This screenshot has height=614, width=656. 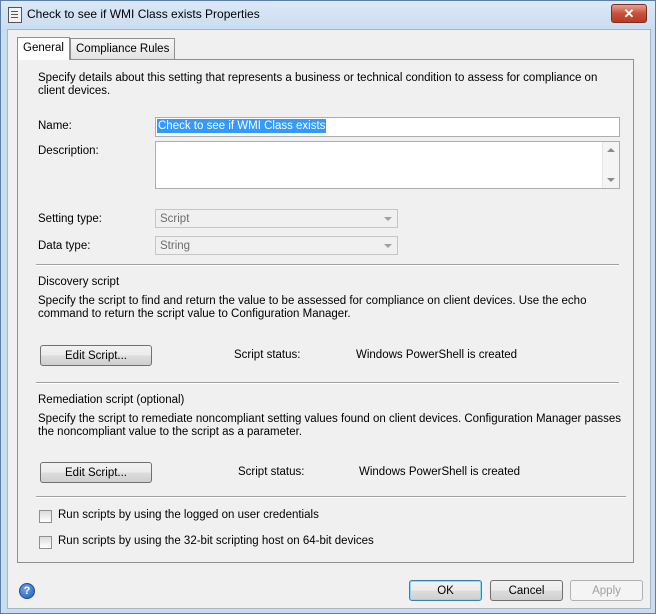 What do you see at coordinates (267, 355) in the screenshot?
I see `discovery-status-label: Script status:` at bounding box center [267, 355].